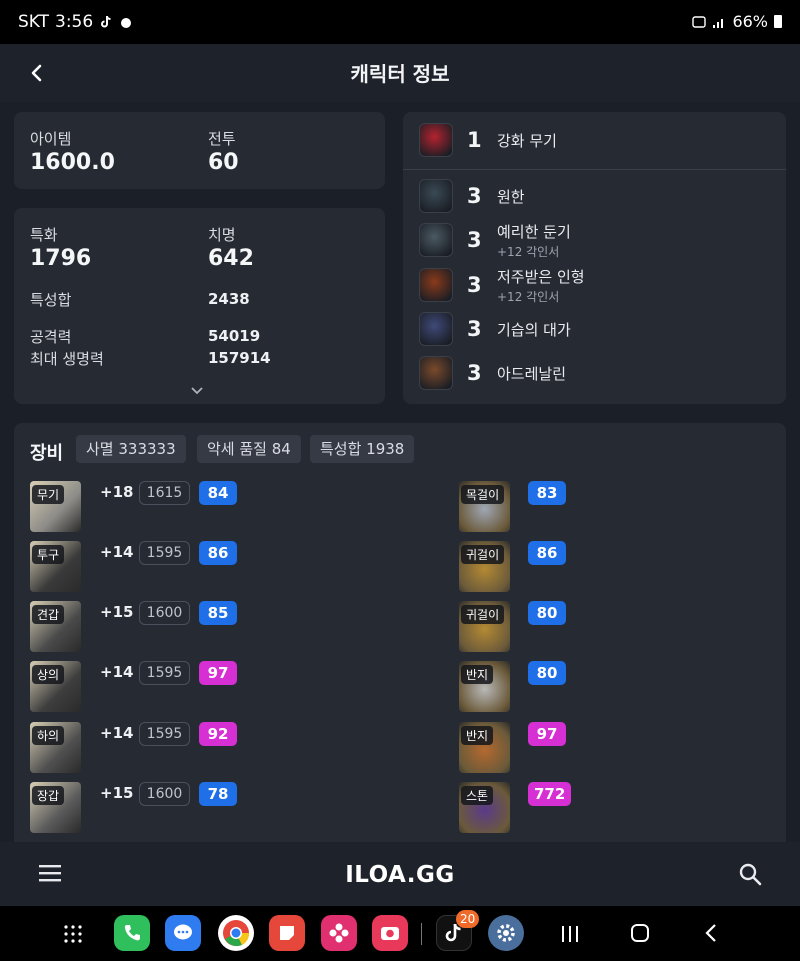 The width and height of the screenshot is (800, 961). I want to click on 5g-icon, so click(699, 21).